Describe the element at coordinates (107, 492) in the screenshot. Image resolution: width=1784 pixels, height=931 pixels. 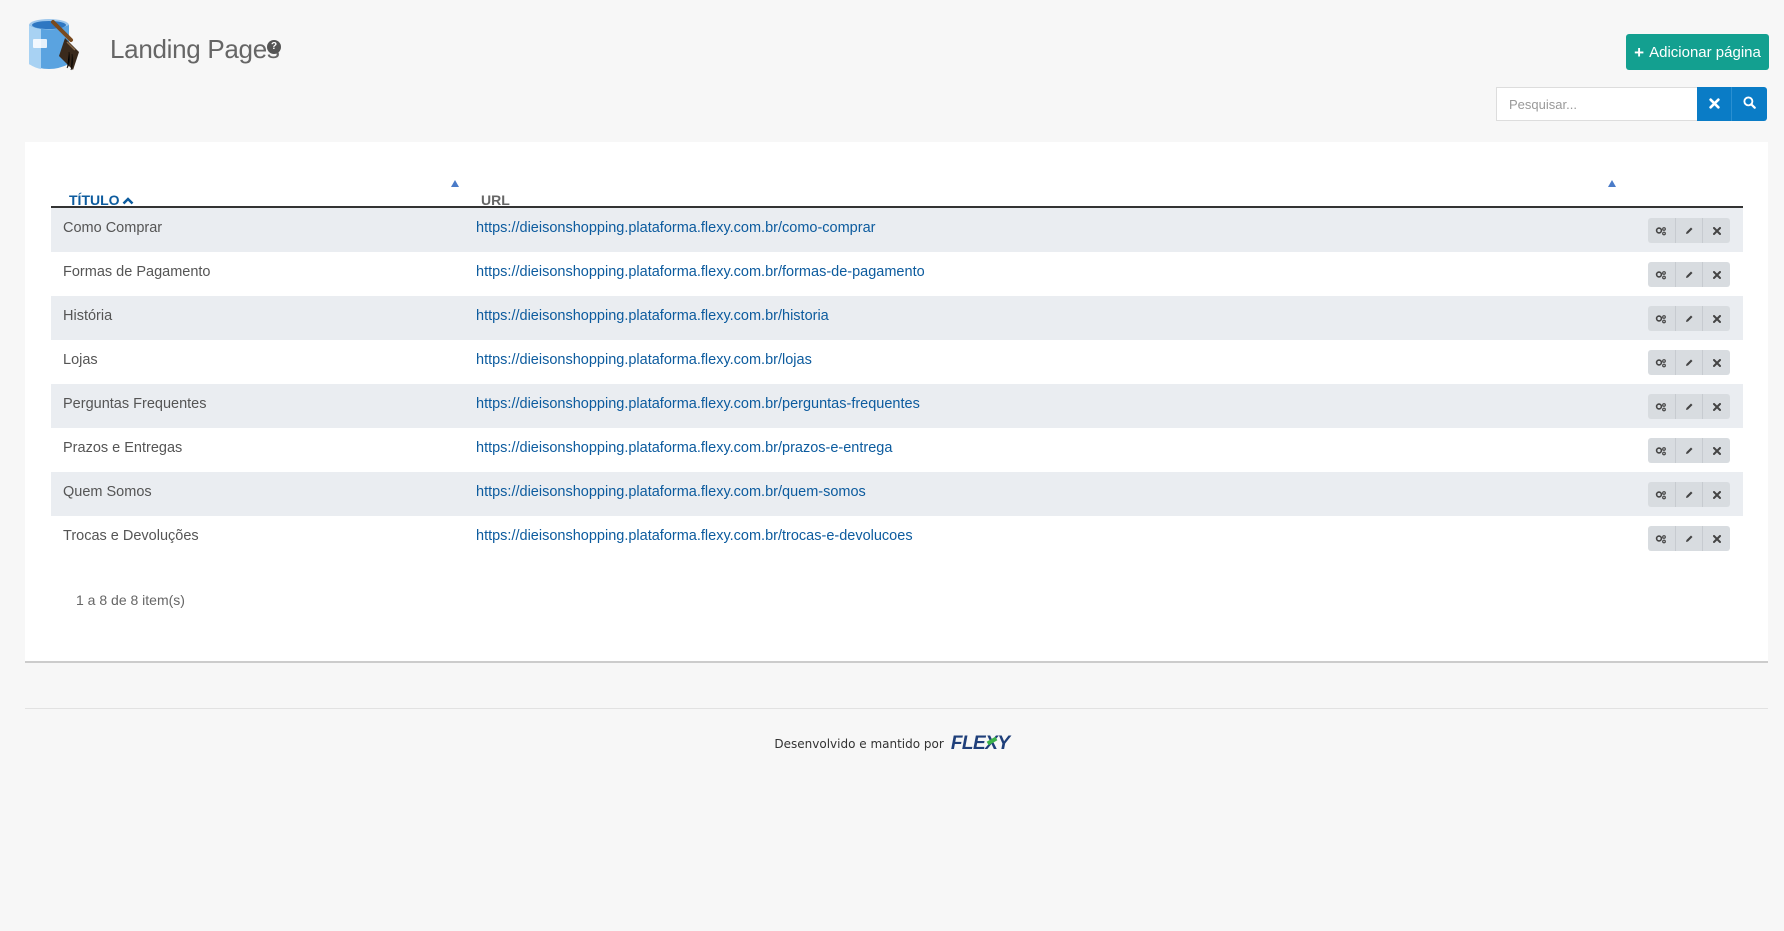
I see `row-title: Quem Somos` at that location.